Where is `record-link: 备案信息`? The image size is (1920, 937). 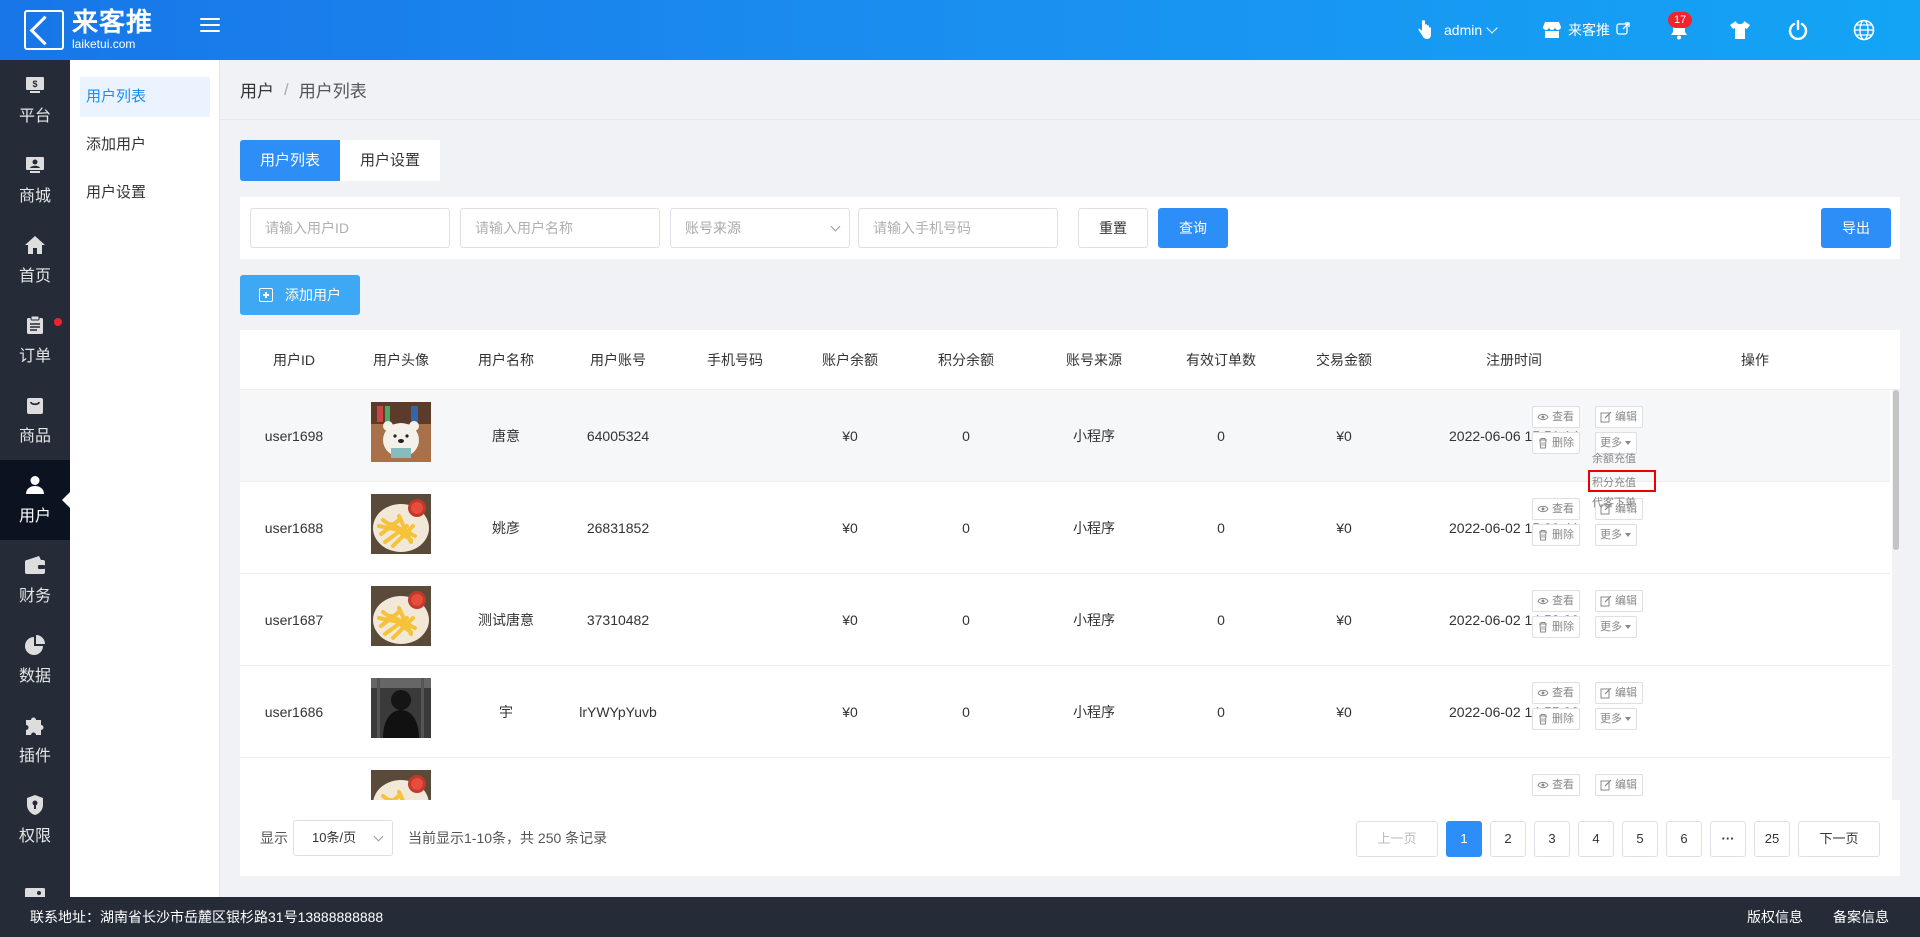 record-link: 备案信息 is located at coordinates (1861, 917).